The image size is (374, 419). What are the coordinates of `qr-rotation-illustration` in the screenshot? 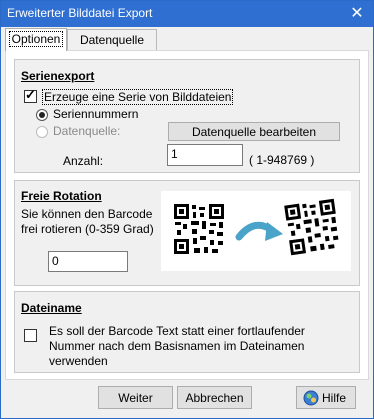 It's located at (257, 227).